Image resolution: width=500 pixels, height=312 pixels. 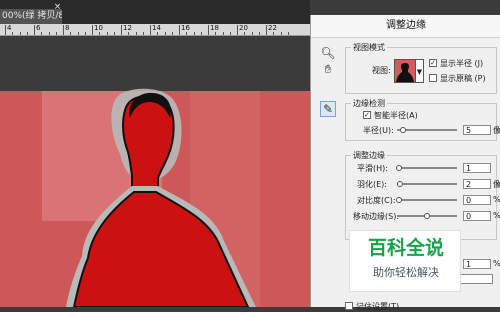 What do you see at coordinates (405, 26) in the screenshot?
I see `dialog-title: 调整边缘` at bounding box center [405, 26].